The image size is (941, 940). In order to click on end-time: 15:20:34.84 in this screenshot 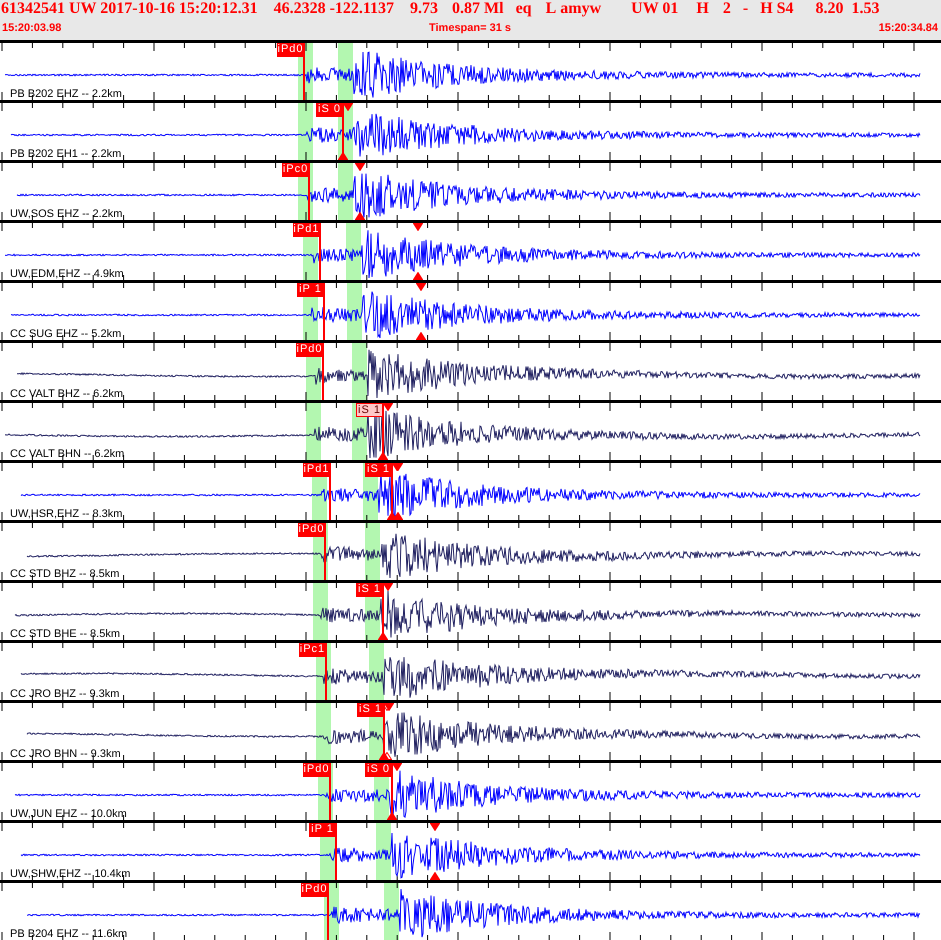, I will do `click(908, 28)`.